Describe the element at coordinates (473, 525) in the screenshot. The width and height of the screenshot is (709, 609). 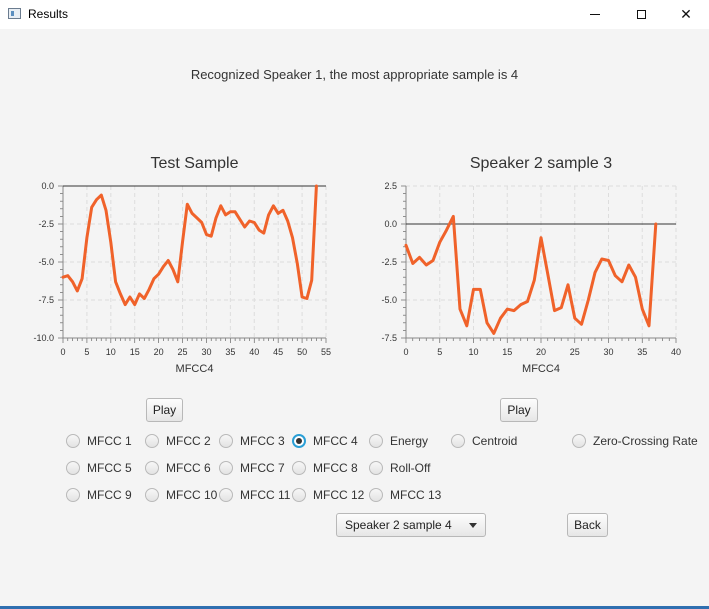
I see `chevron-down-icon` at that location.